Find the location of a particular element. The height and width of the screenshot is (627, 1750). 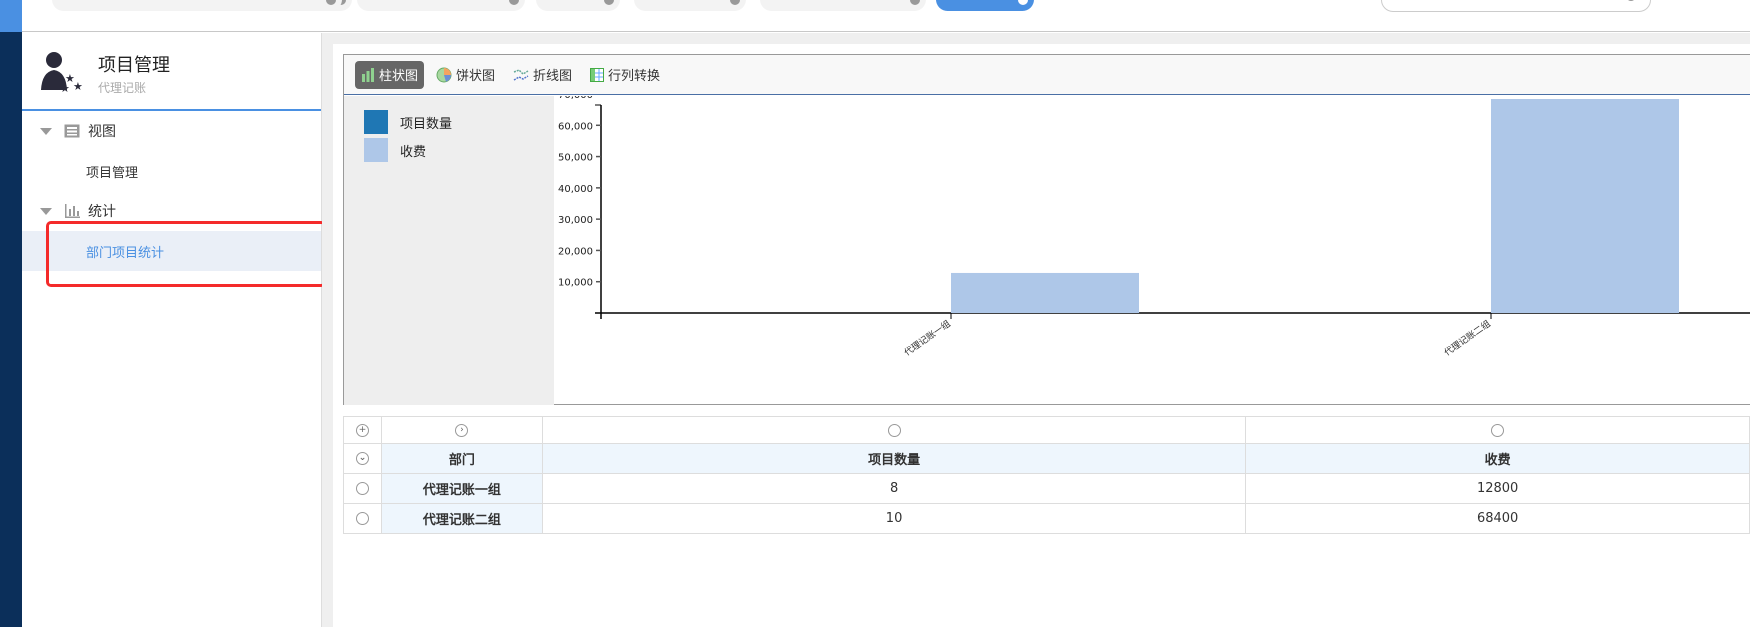

cell-fee: 12800 is located at coordinates (1497, 488).